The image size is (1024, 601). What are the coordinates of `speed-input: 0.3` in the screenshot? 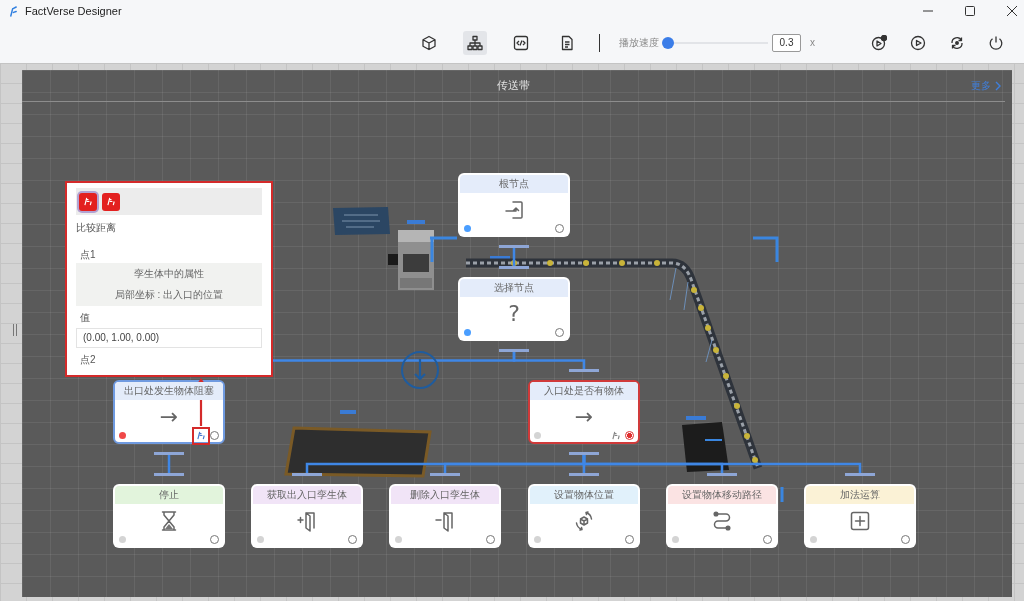 It's located at (786, 42).